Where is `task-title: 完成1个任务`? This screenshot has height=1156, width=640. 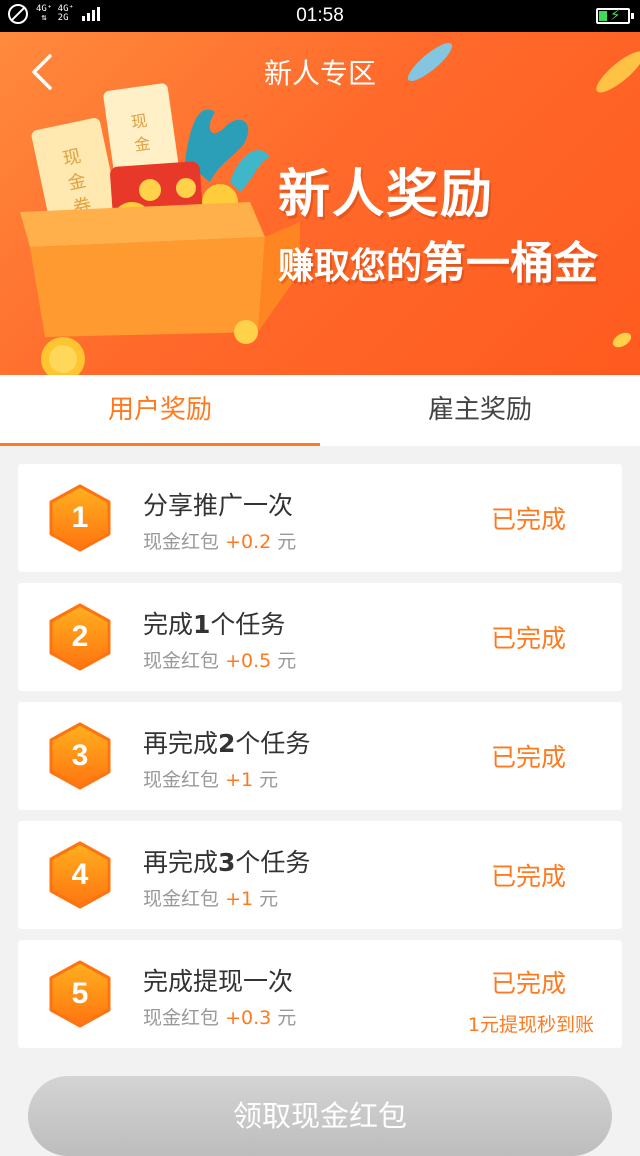
task-title: 完成1个任务 is located at coordinates (214, 624).